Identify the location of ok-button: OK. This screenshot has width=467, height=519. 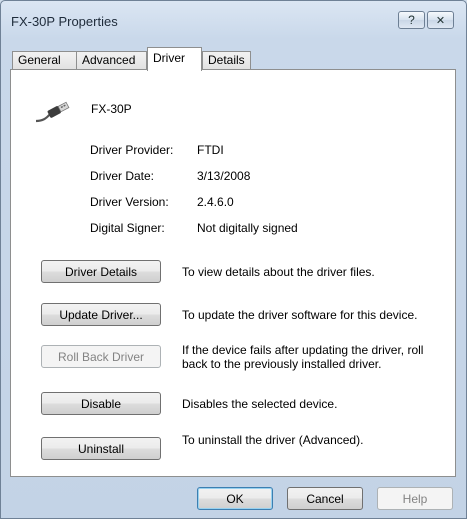
(235, 498).